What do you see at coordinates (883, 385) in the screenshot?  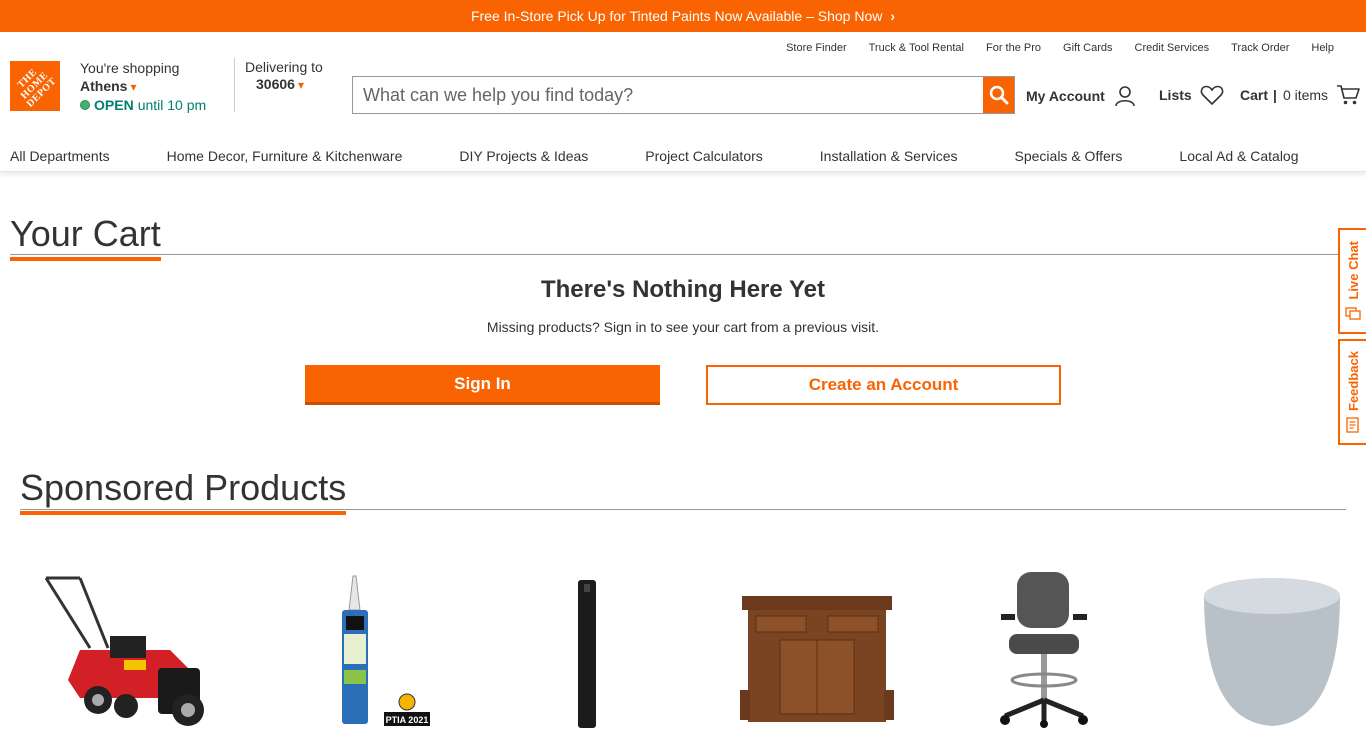 I see `create-account-button: Create an Account` at bounding box center [883, 385].